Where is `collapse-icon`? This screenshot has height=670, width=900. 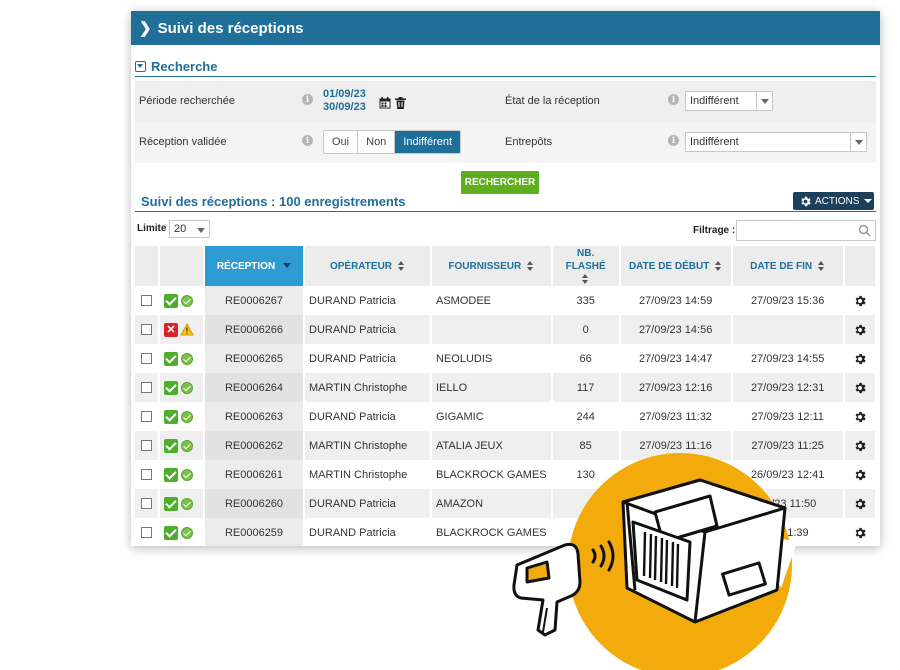
collapse-icon is located at coordinates (140, 66).